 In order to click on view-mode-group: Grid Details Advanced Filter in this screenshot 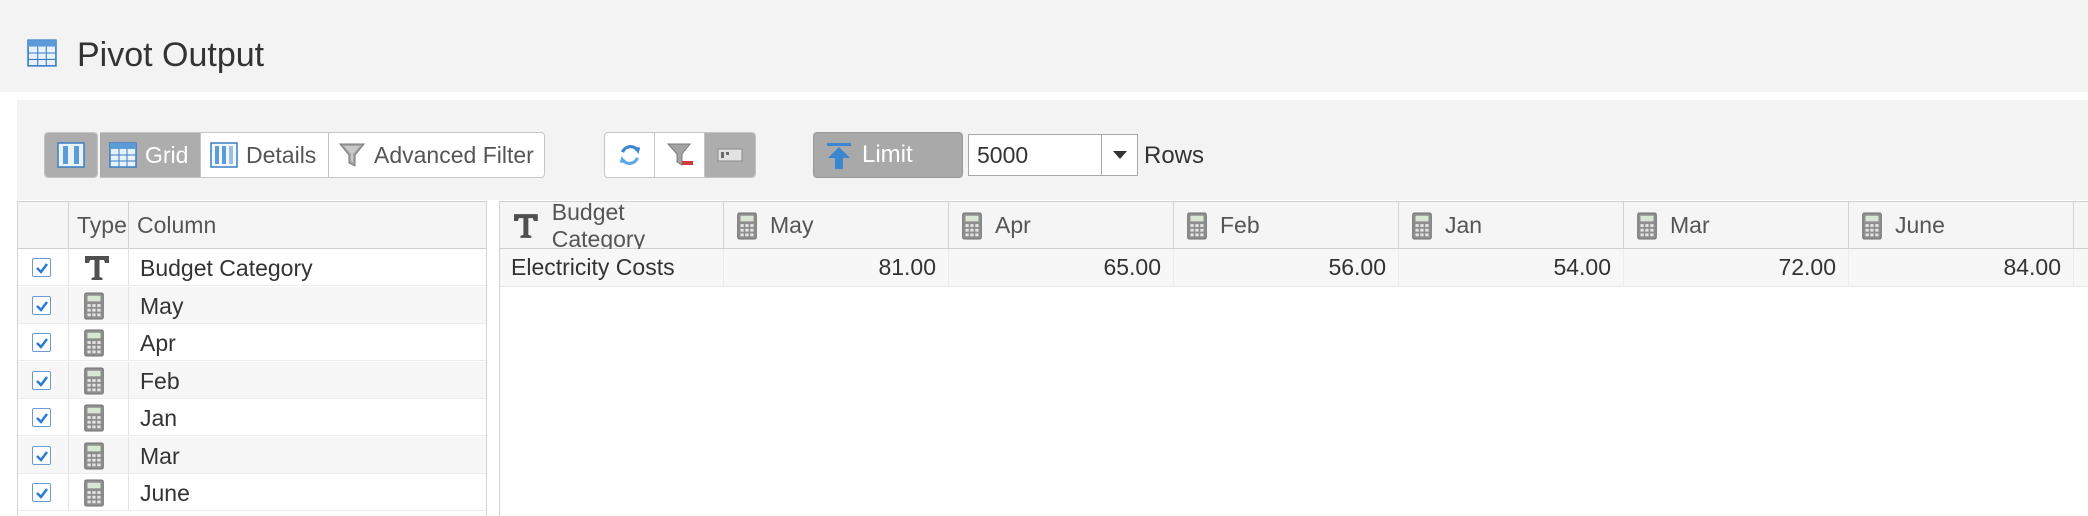, I will do `click(322, 155)`.